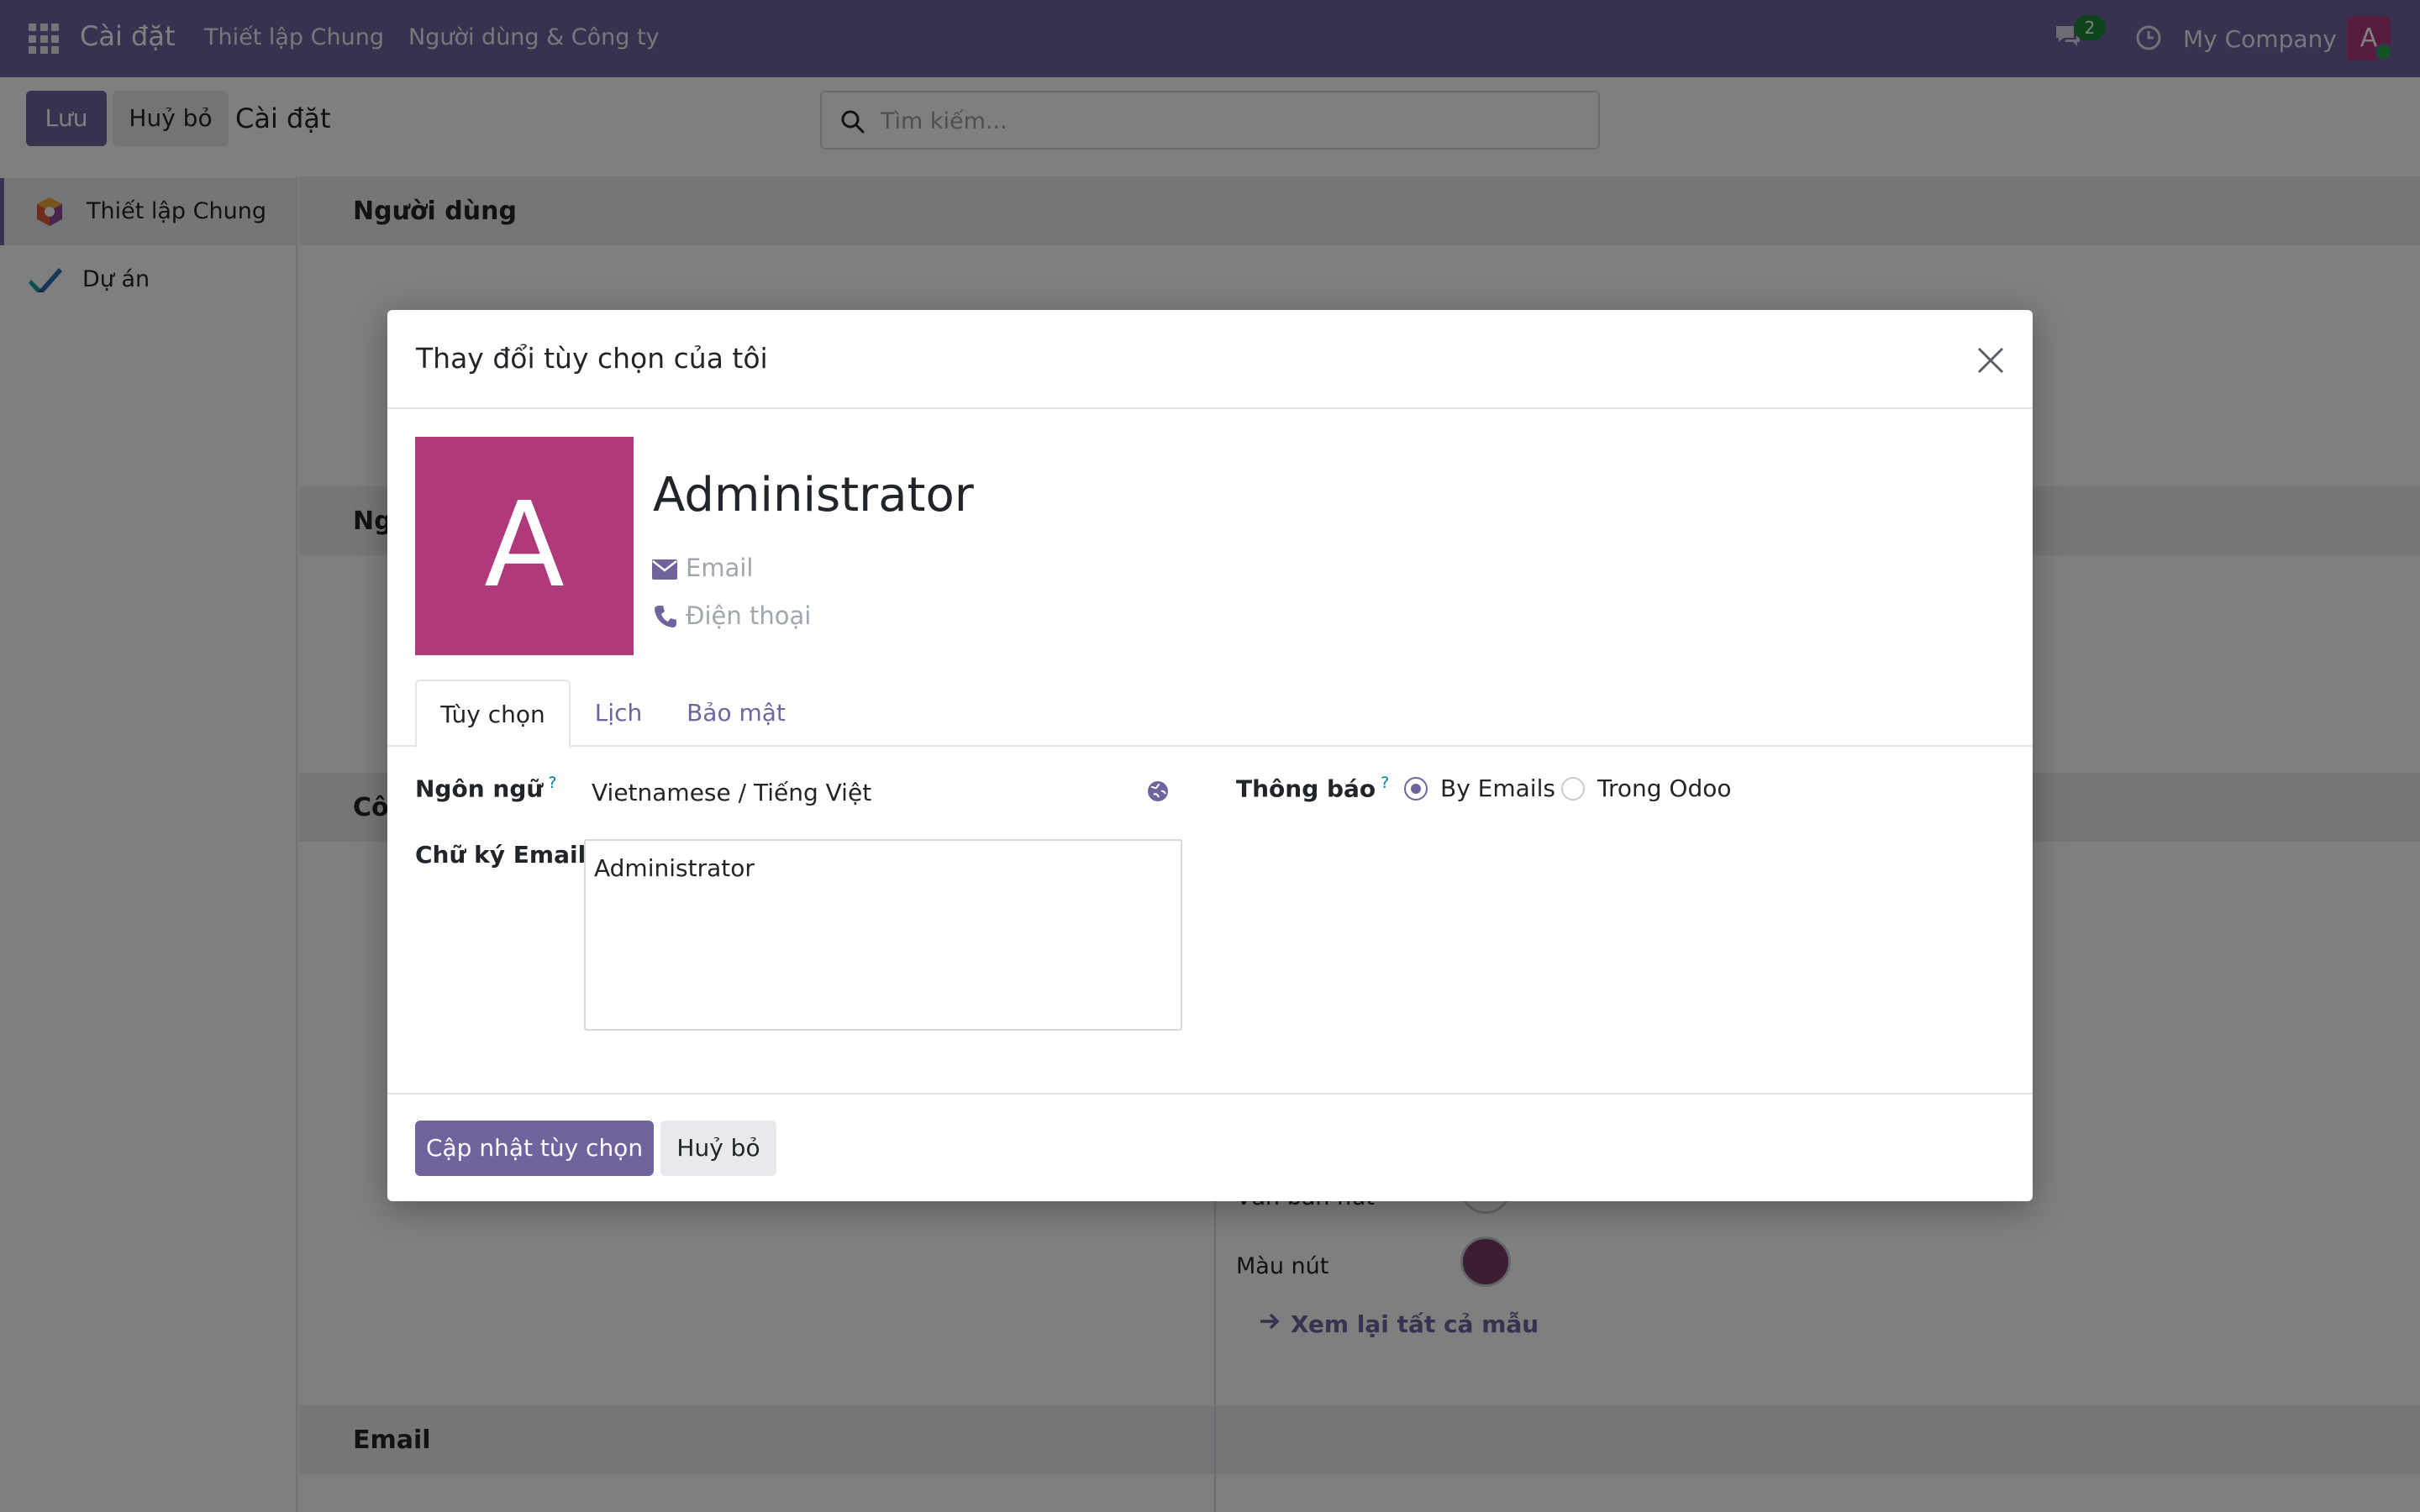 This screenshot has width=2420, height=1512. What do you see at coordinates (665, 616) in the screenshot?
I see `phone-icon` at bounding box center [665, 616].